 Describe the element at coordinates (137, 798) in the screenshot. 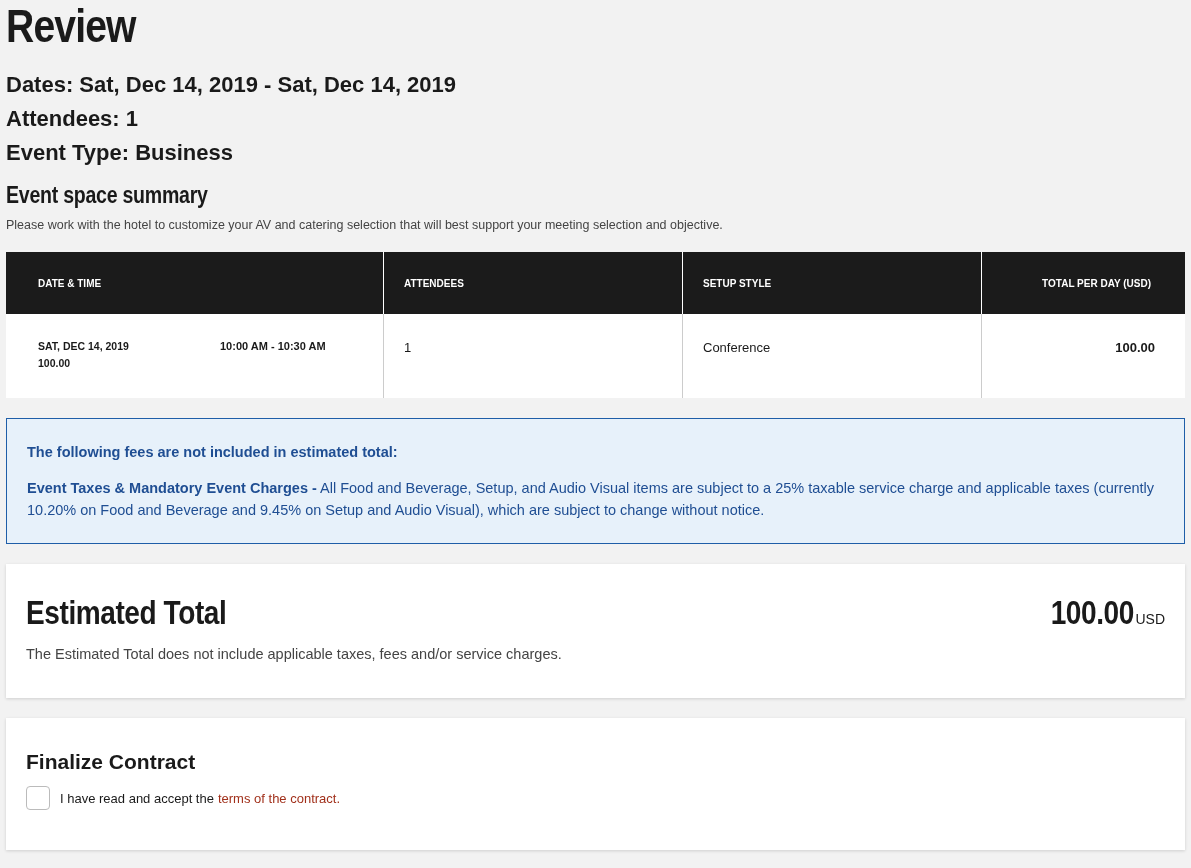

I see `checkbox-label: I have read and accept the` at that location.